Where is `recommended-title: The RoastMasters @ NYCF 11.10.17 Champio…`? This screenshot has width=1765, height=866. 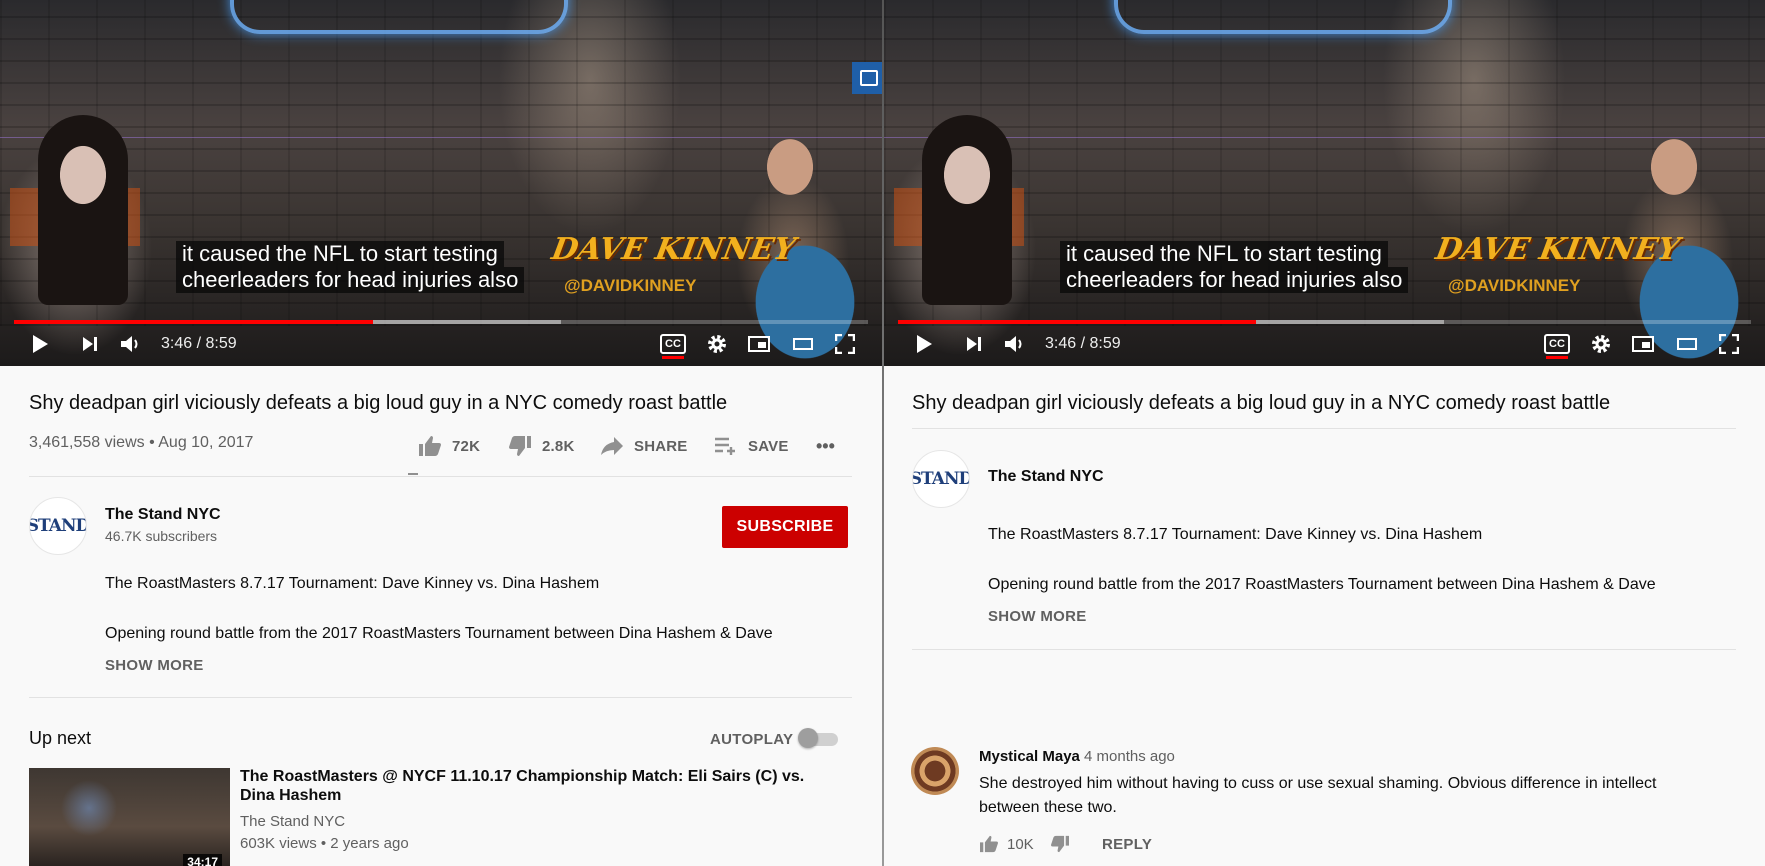
recommended-title: The RoastMasters @ NYCF 11.10.17 Champio… is located at coordinates (540, 786).